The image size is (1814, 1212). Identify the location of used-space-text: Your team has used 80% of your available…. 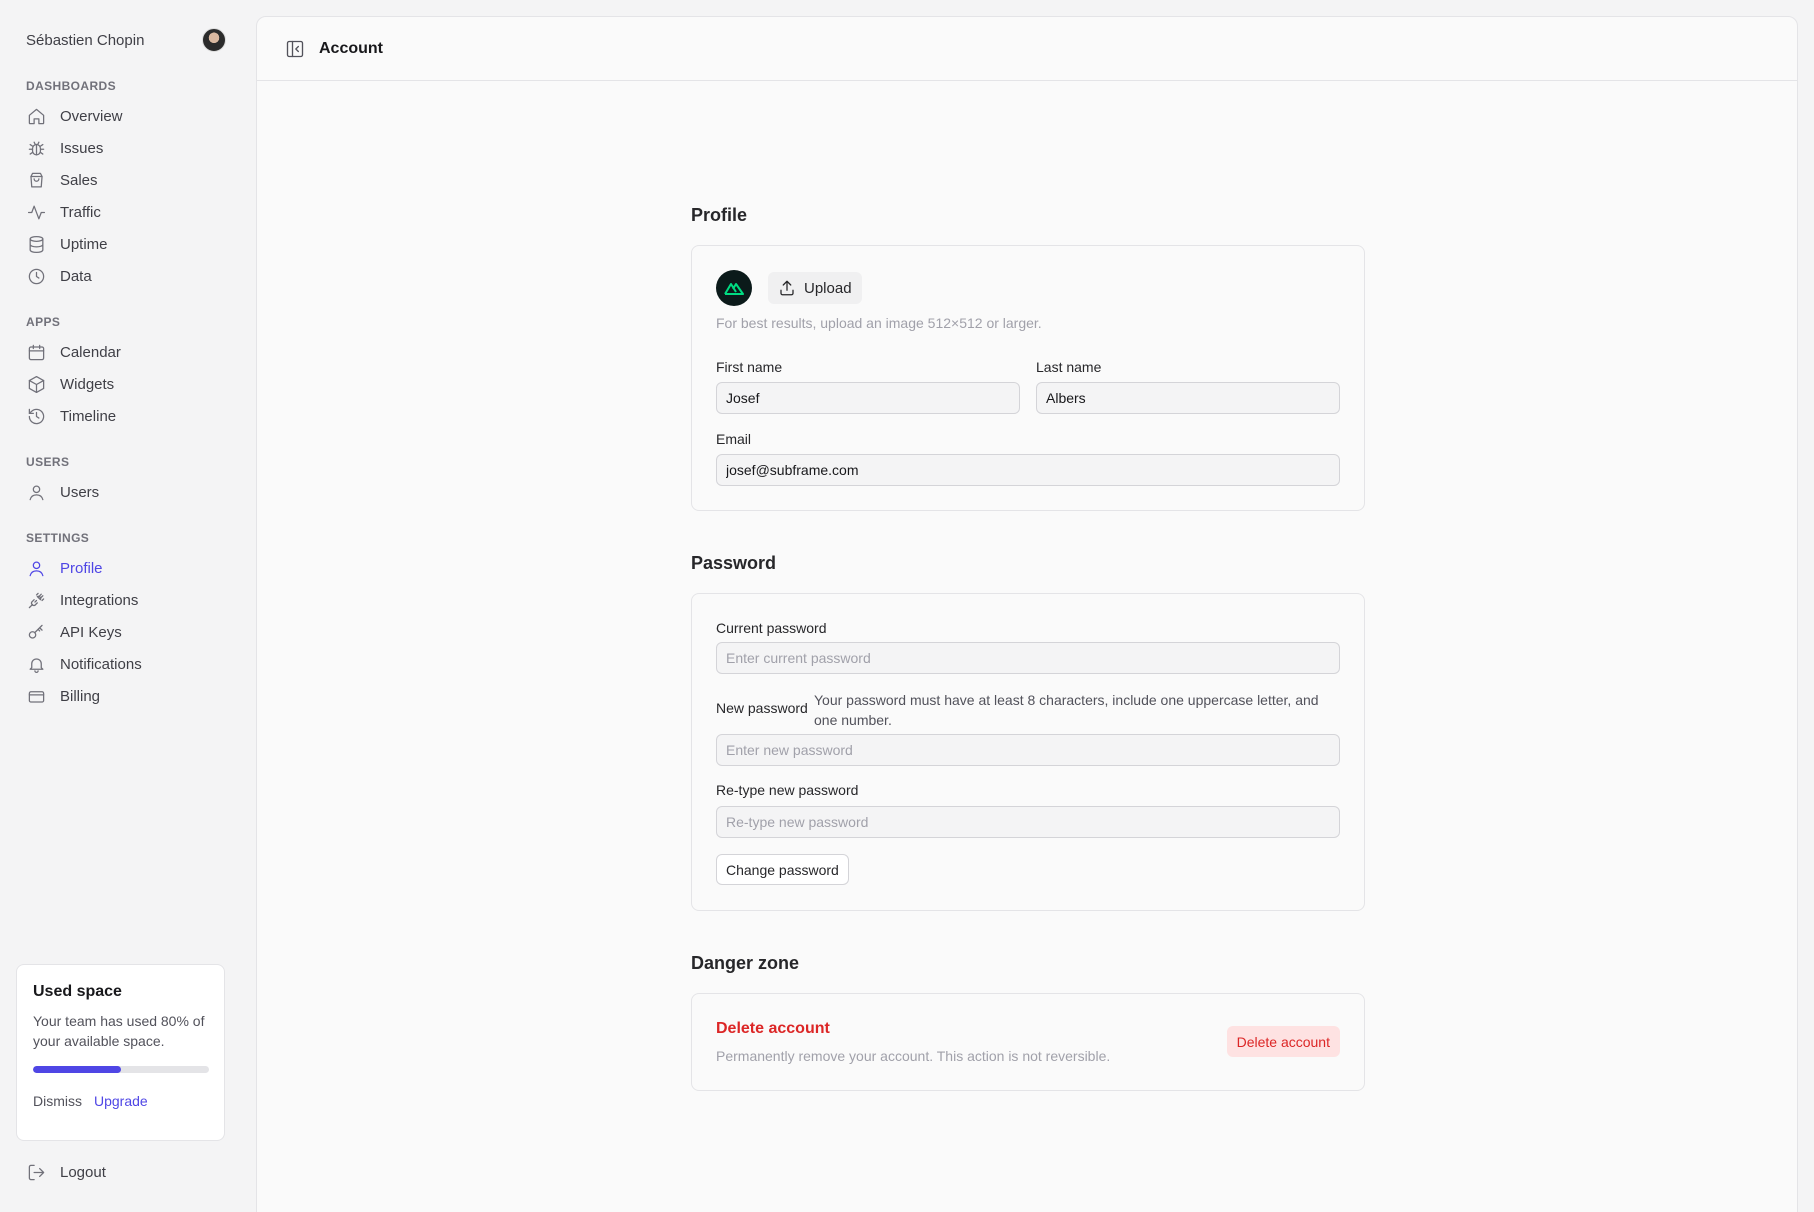
(119, 1031).